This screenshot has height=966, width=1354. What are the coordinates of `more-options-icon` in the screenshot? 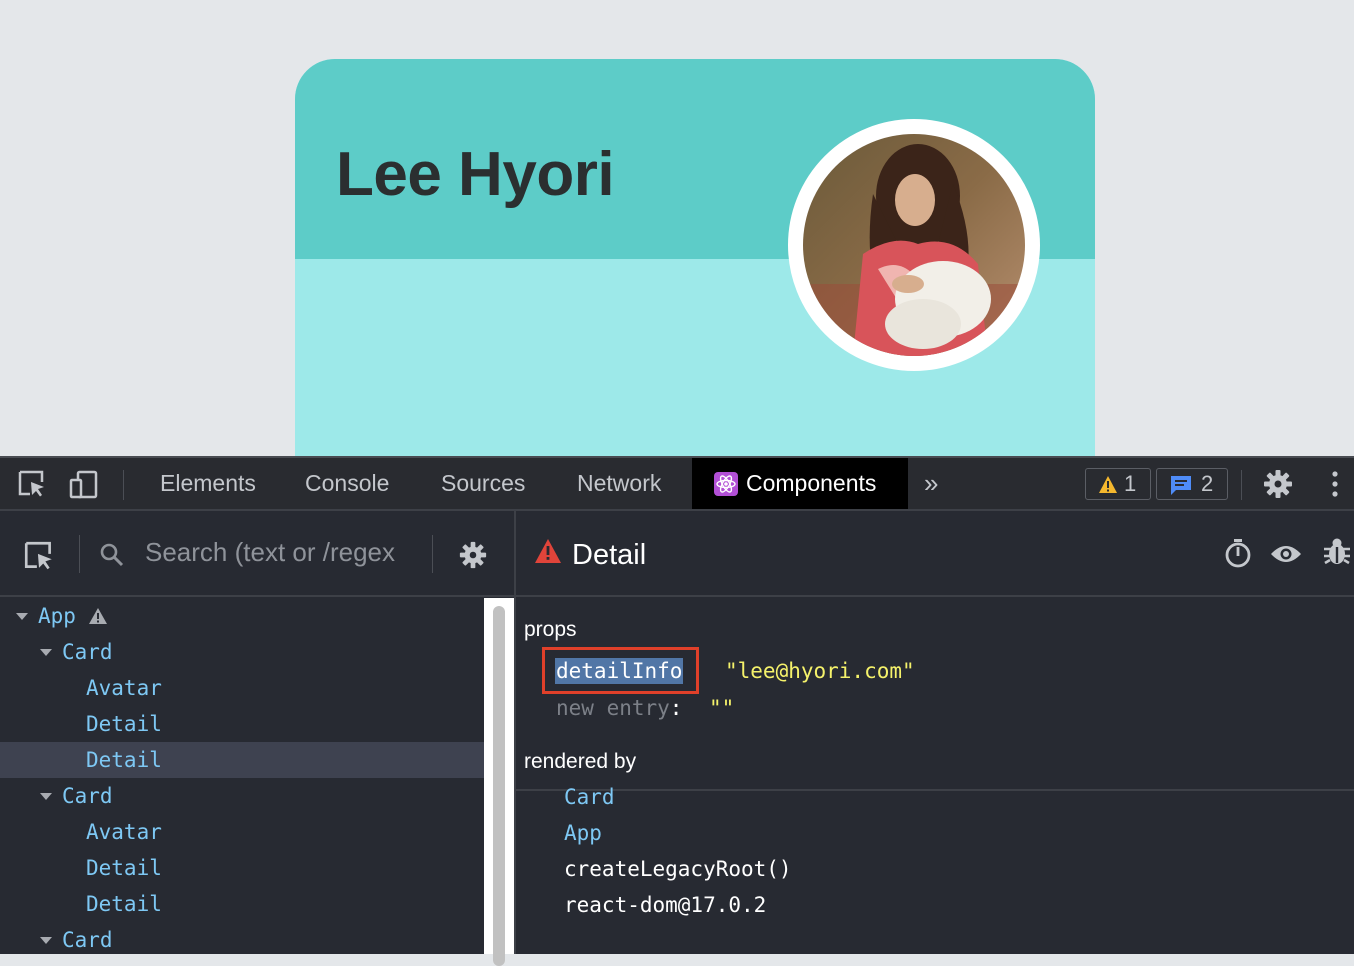 It's located at (1335, 484).